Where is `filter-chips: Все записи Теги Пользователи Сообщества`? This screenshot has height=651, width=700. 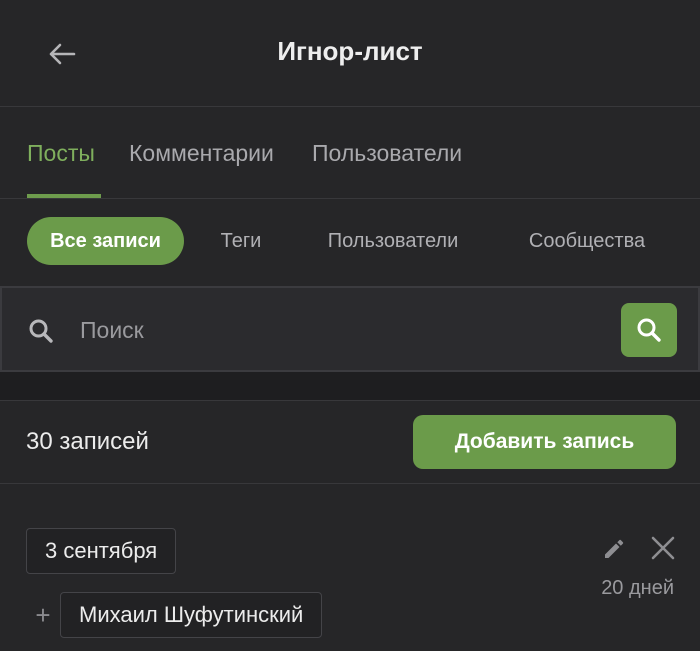 filter-chips: Все записи Теги Пользователи Сообщества is located at coordinates (350, 242).